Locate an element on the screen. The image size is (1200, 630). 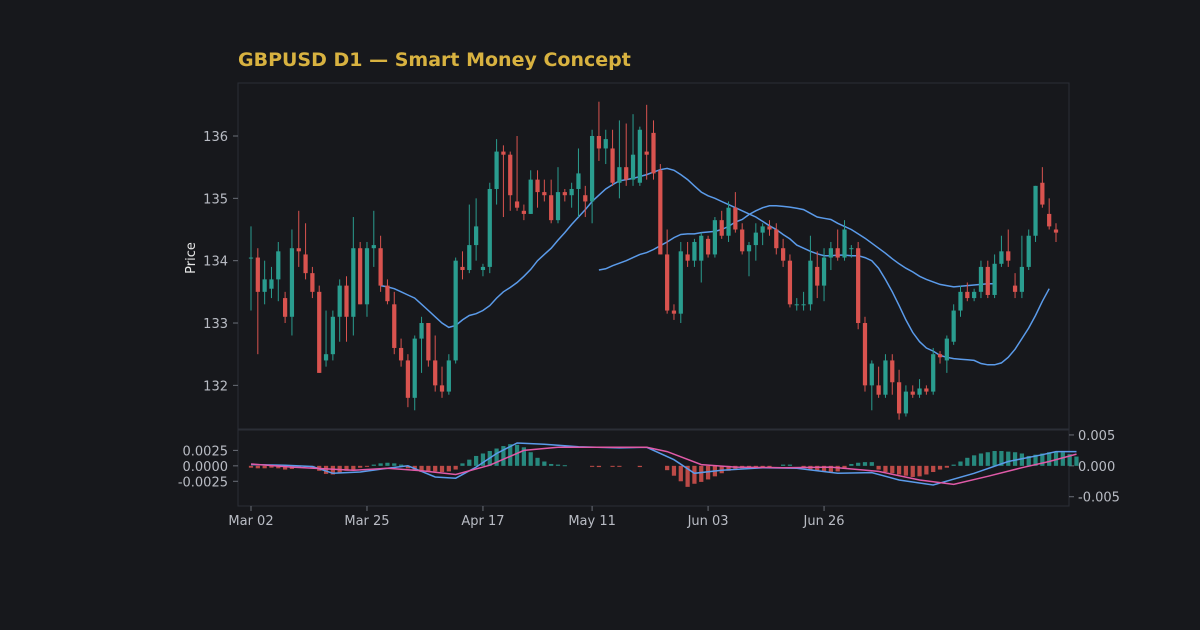
macd-right-tick-label: -0.005 is located at coordinates (1099, 498).